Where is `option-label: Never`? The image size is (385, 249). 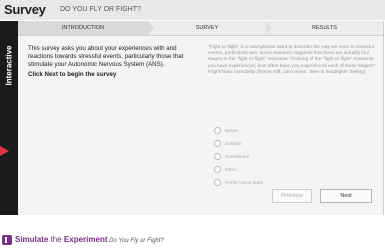
option-label: Never is located at coordinates (231, 131).